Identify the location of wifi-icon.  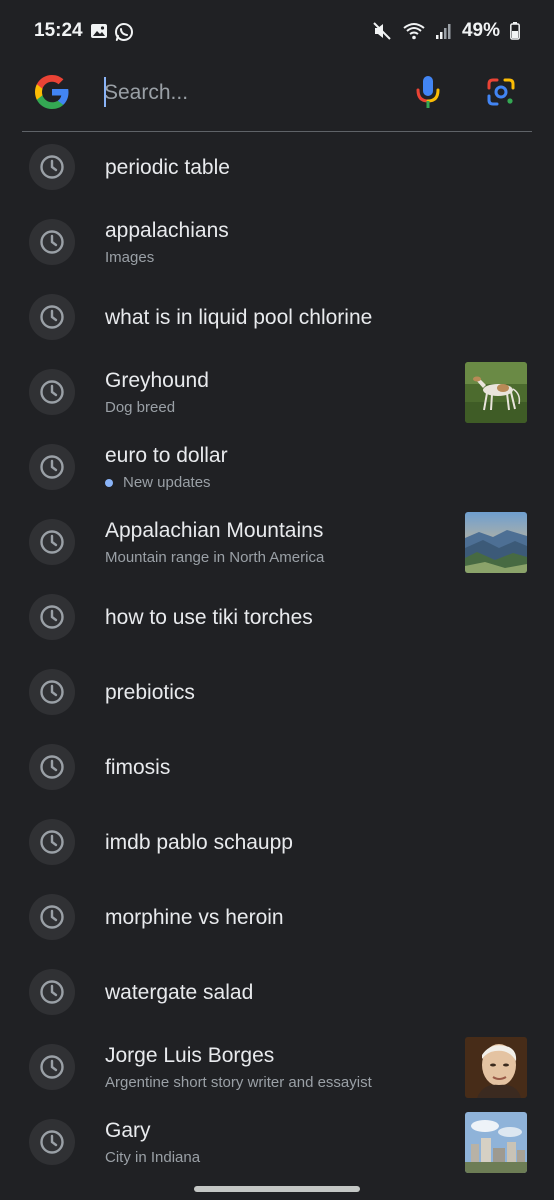
(414, 31).